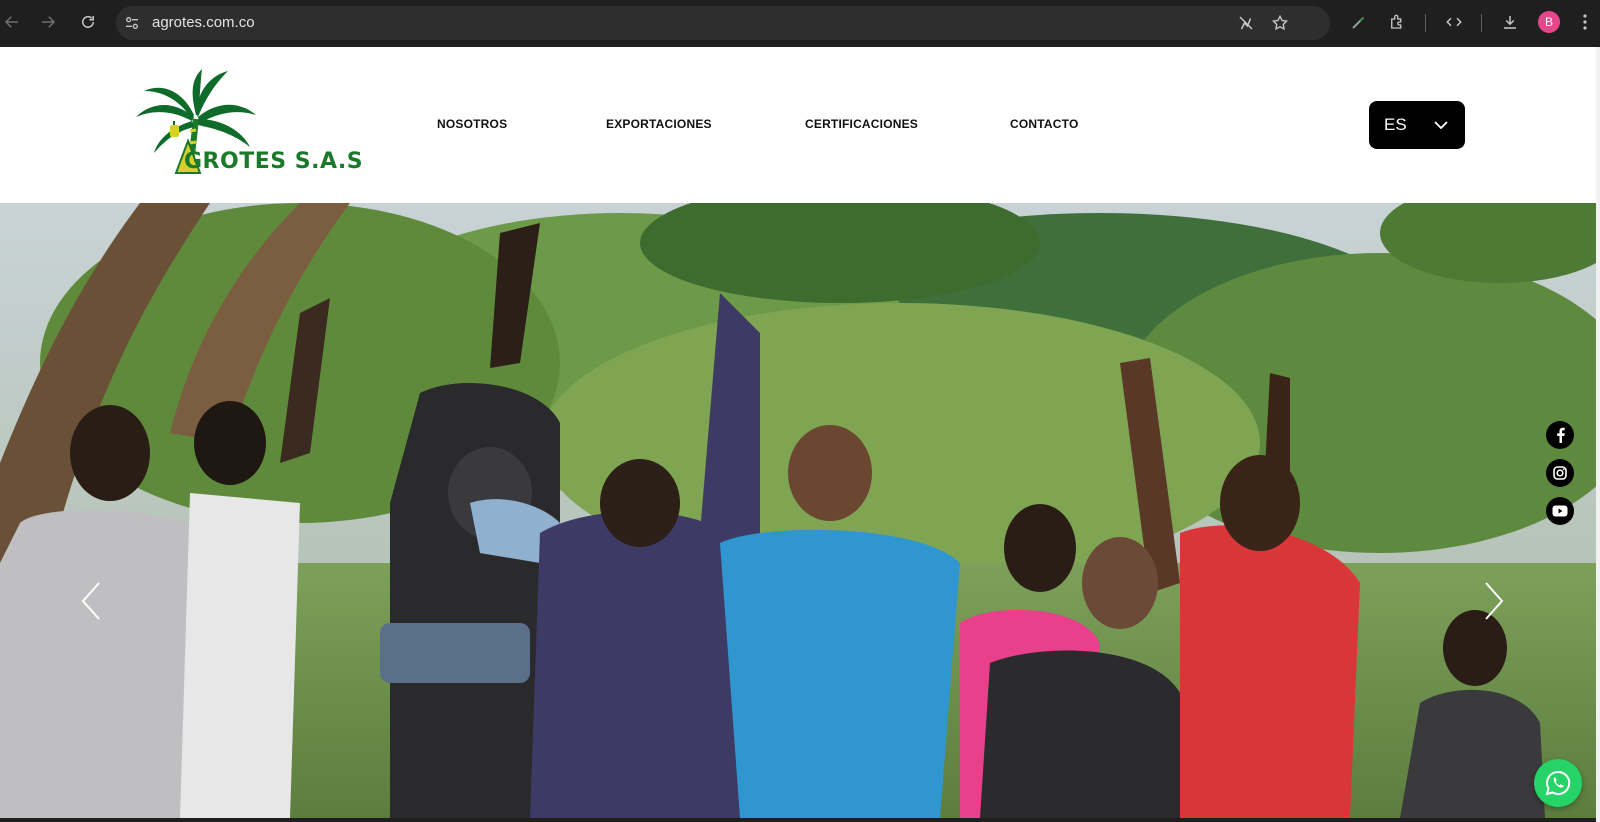  I want to click on browser-toolbar: agrotes.com.co B, so click(800, 23).